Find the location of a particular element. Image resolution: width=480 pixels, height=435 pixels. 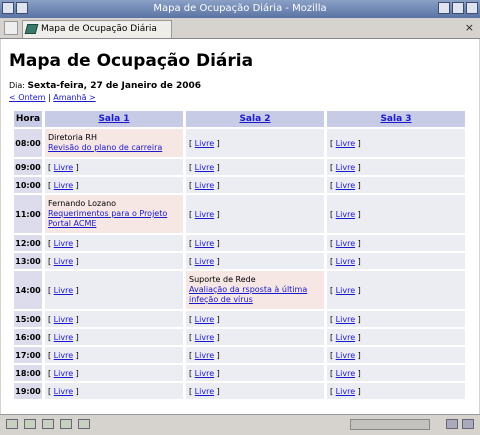

composer-icon is located at coordinates (48, 424).